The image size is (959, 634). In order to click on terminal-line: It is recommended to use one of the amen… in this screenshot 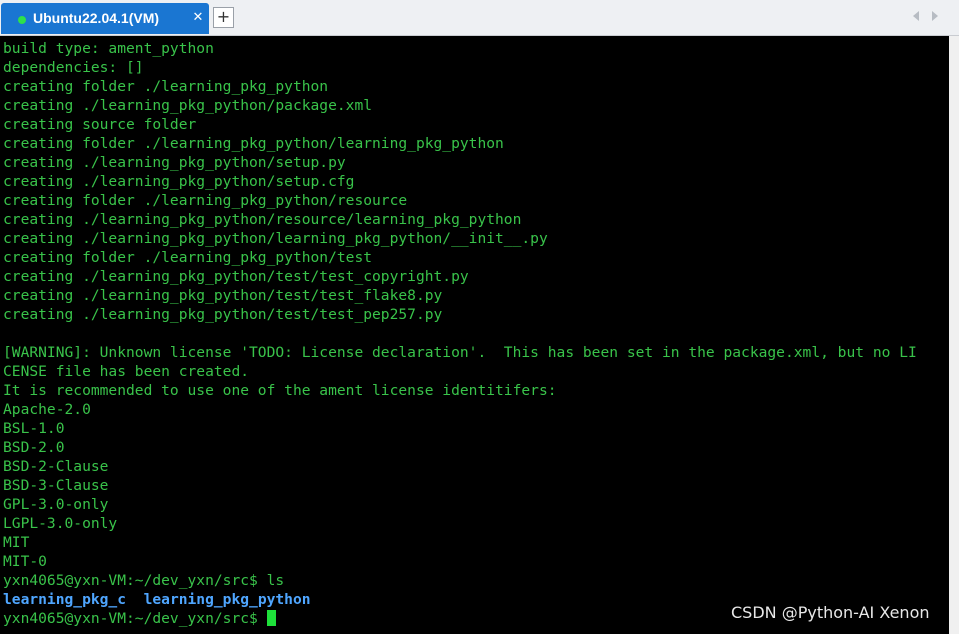, I will do `click(280, 390)`.